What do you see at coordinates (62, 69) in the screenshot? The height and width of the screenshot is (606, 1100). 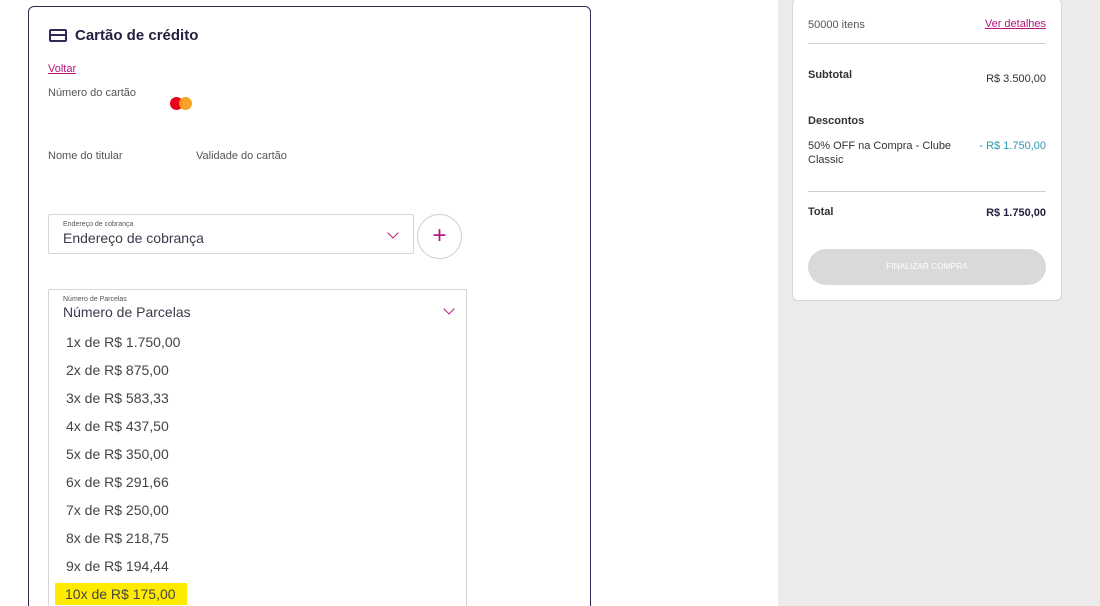 I see `back-link: Voltar` at bounding box center [62, 69].